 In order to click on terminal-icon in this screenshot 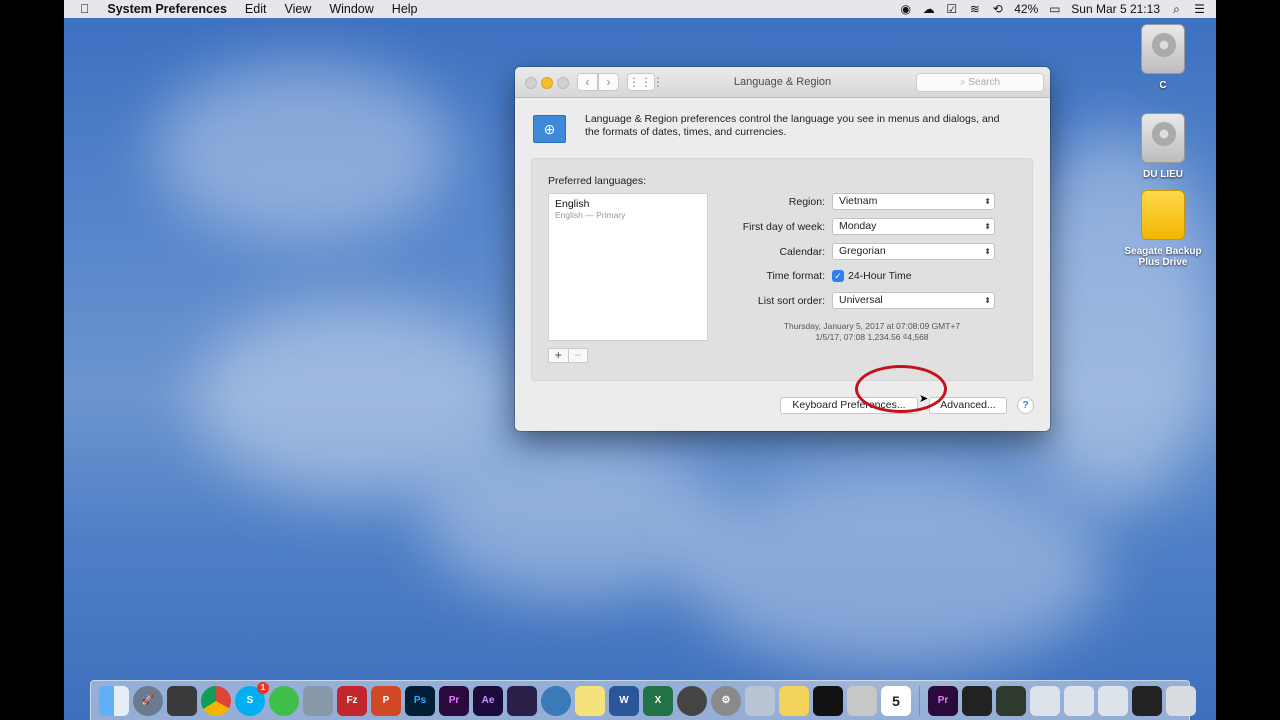, I will do `click(828, 700)`.